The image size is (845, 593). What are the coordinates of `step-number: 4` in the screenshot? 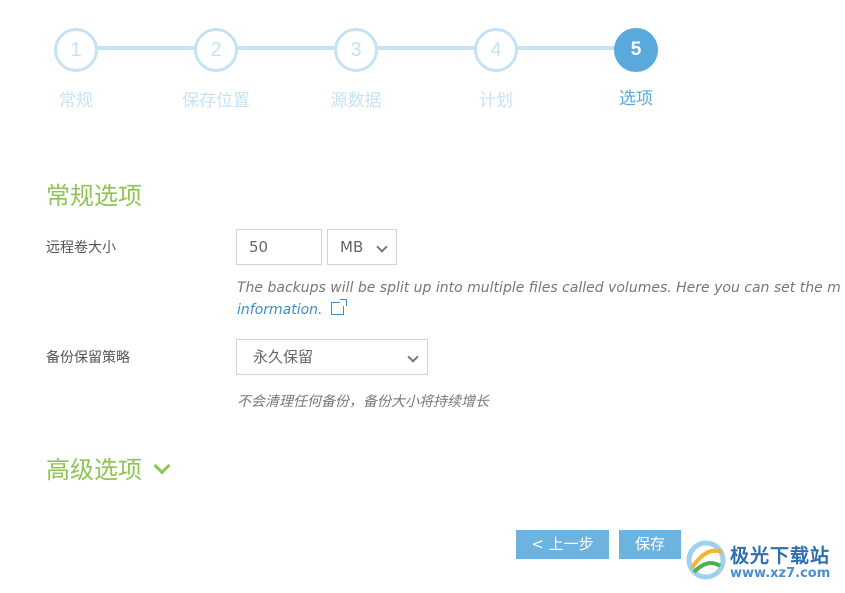 It's located at (496, 50).